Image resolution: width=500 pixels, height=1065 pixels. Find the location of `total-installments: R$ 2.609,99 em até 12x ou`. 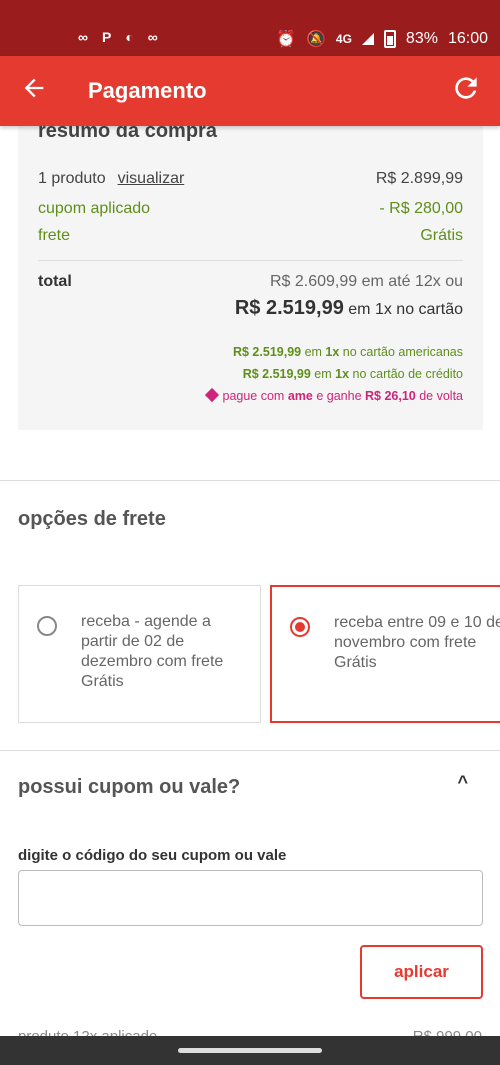

total-installments: R$ 2.609,99 em até 12x ou is located at coordinates (366, 281).